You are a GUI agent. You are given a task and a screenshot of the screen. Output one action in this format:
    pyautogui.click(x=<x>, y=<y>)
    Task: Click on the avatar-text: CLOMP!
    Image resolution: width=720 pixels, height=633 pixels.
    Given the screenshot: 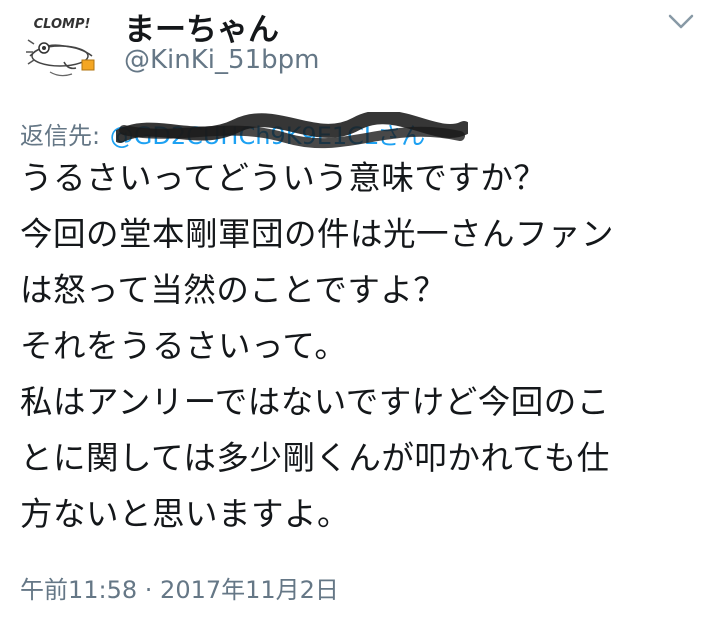 What is the action you would take?
    pyautogui.click(x=62, y=24)
    